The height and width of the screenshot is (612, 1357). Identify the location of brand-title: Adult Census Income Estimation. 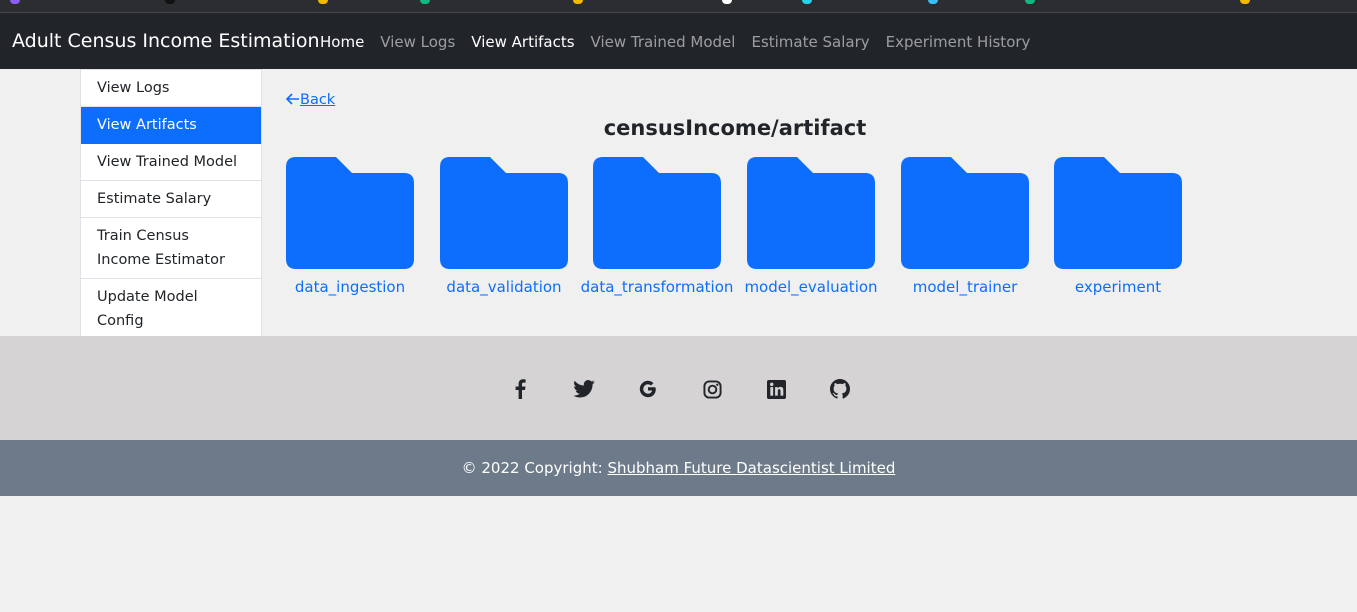
(166, 41).